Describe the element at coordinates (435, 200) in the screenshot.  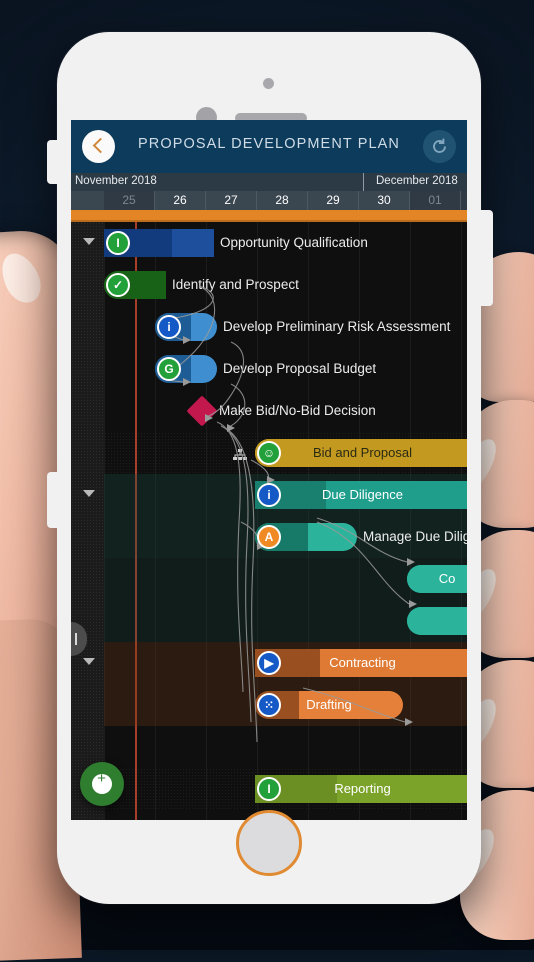
I see `day-column-01: 01` at that location.